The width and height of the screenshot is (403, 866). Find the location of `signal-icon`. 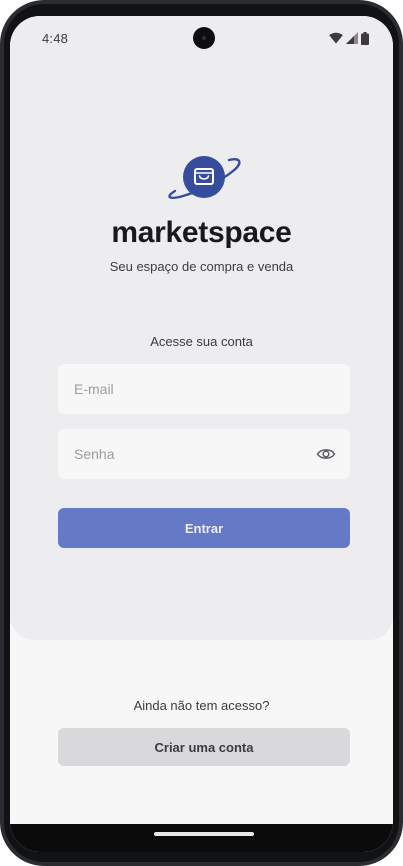

signal-icon is located at coordinates (352, 38).